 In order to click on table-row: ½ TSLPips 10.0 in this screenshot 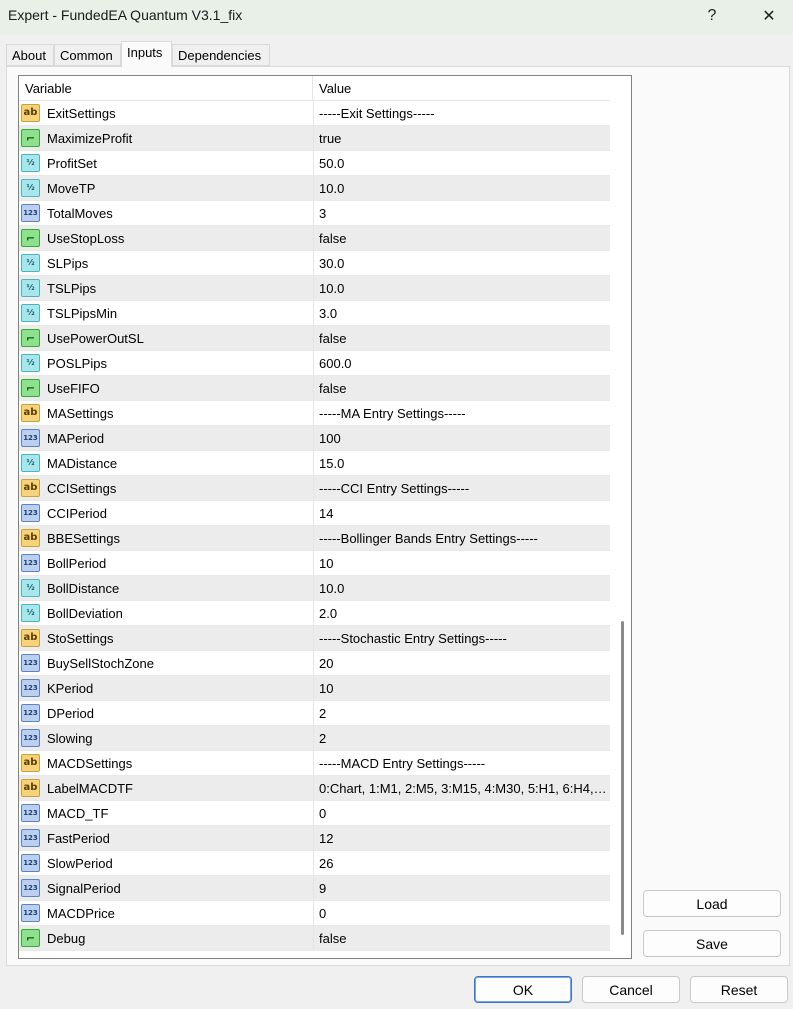, I will do `click(314, 288)`.